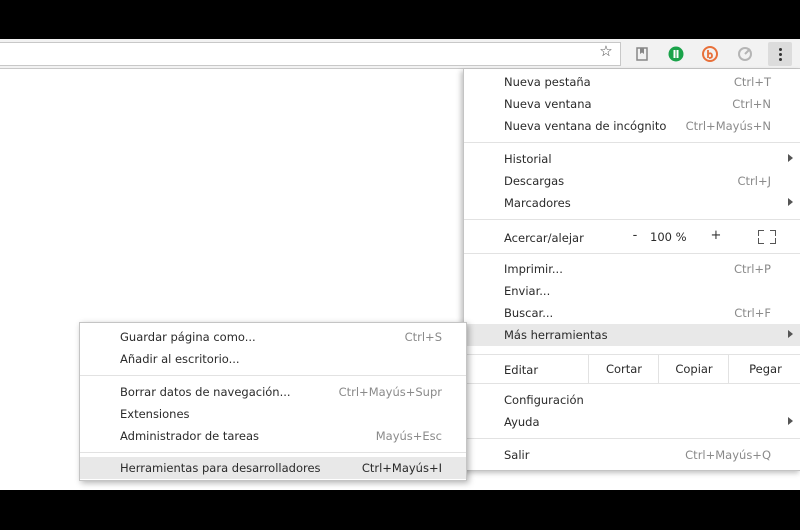 This screenshot has height=530, width=800. I want to click on gray-extension-icon, so click(745, 54).